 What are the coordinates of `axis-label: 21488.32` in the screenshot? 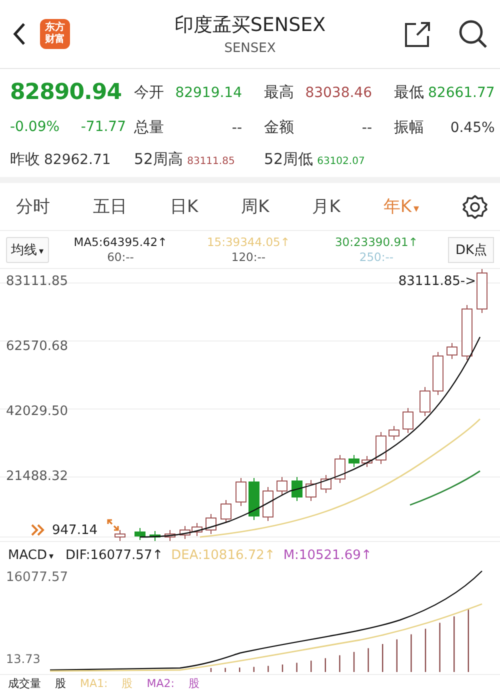 It's located at (37, 477).